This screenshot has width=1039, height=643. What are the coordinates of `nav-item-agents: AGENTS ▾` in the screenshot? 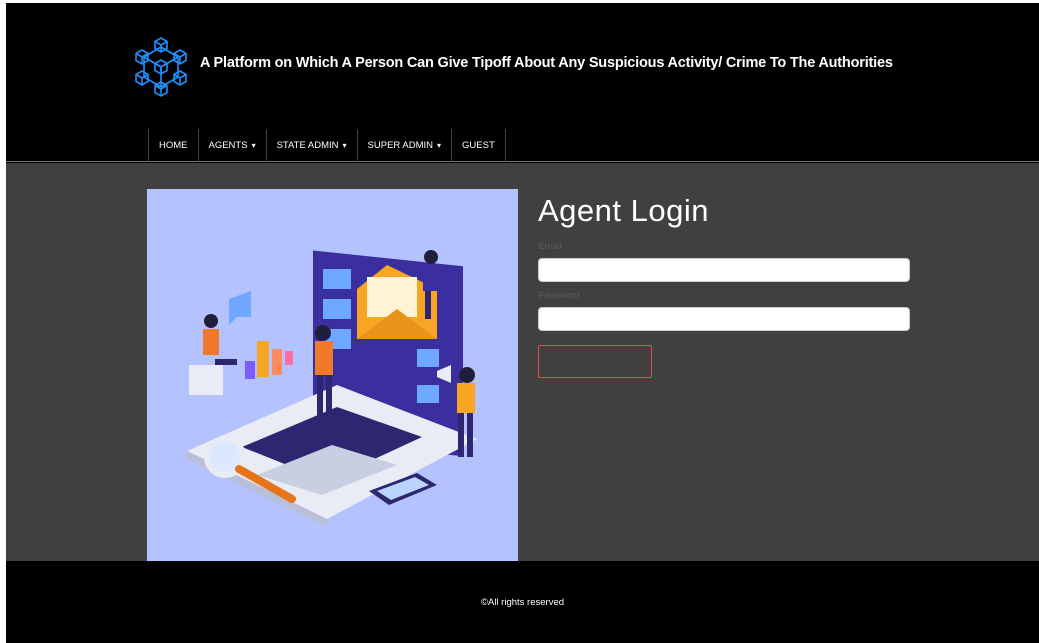 It's located at (233, 145).